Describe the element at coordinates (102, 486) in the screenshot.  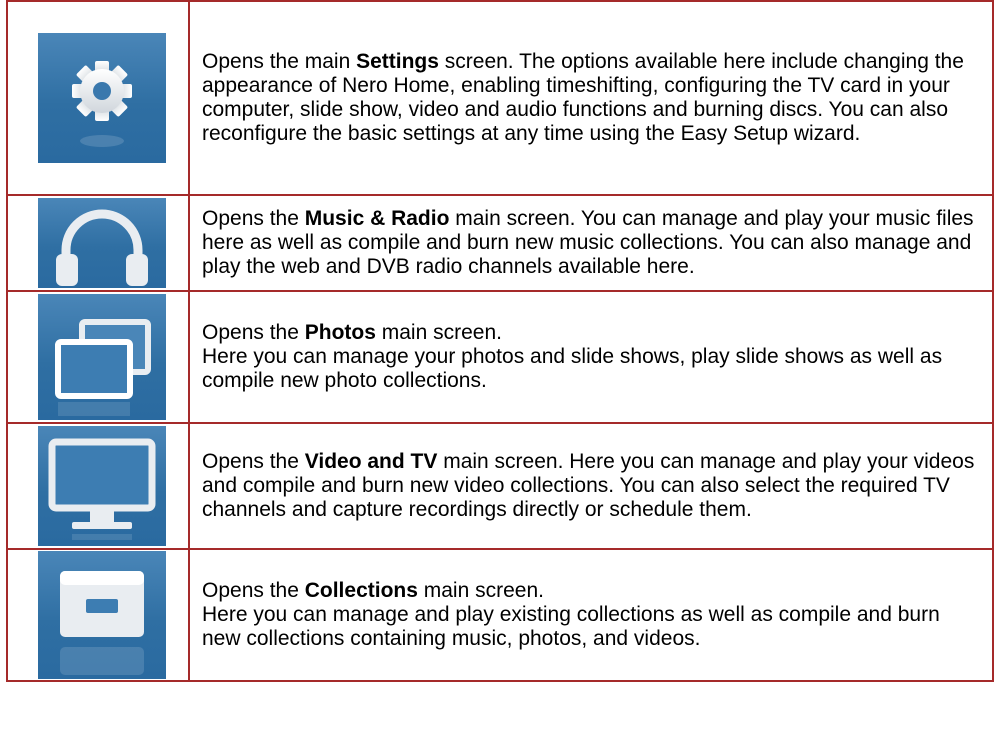
I see `tv-monitor-icon` at that location.